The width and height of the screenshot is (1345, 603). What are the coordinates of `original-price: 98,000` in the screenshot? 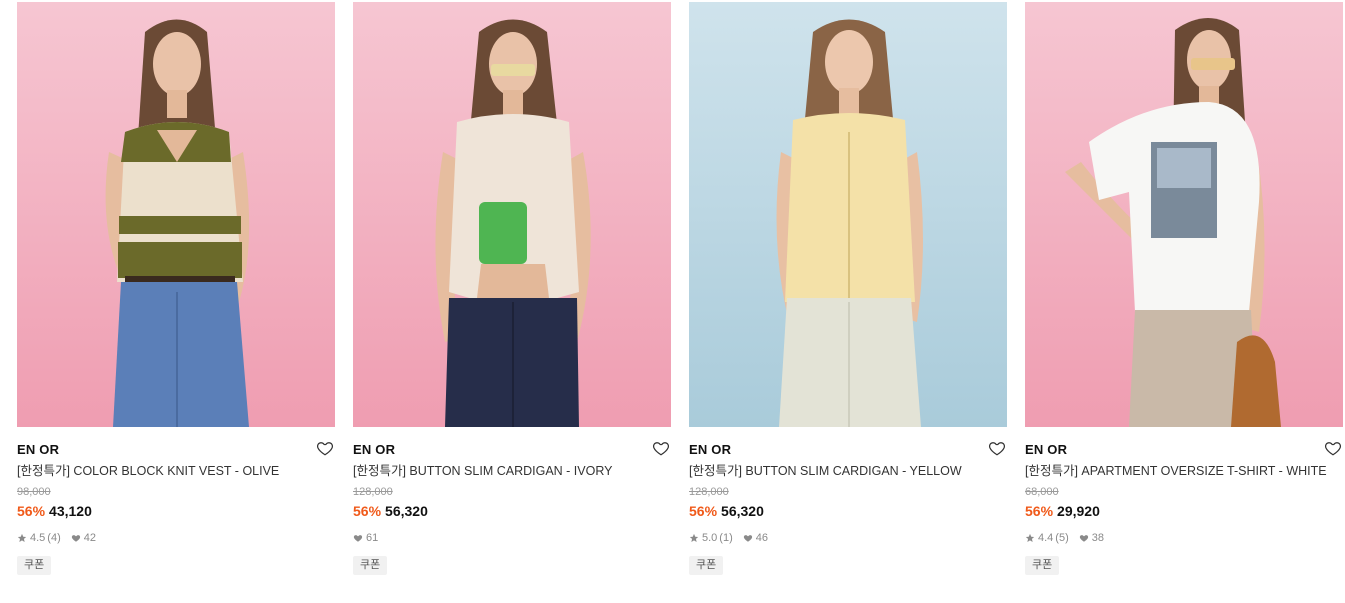 It's located at (34, 492).